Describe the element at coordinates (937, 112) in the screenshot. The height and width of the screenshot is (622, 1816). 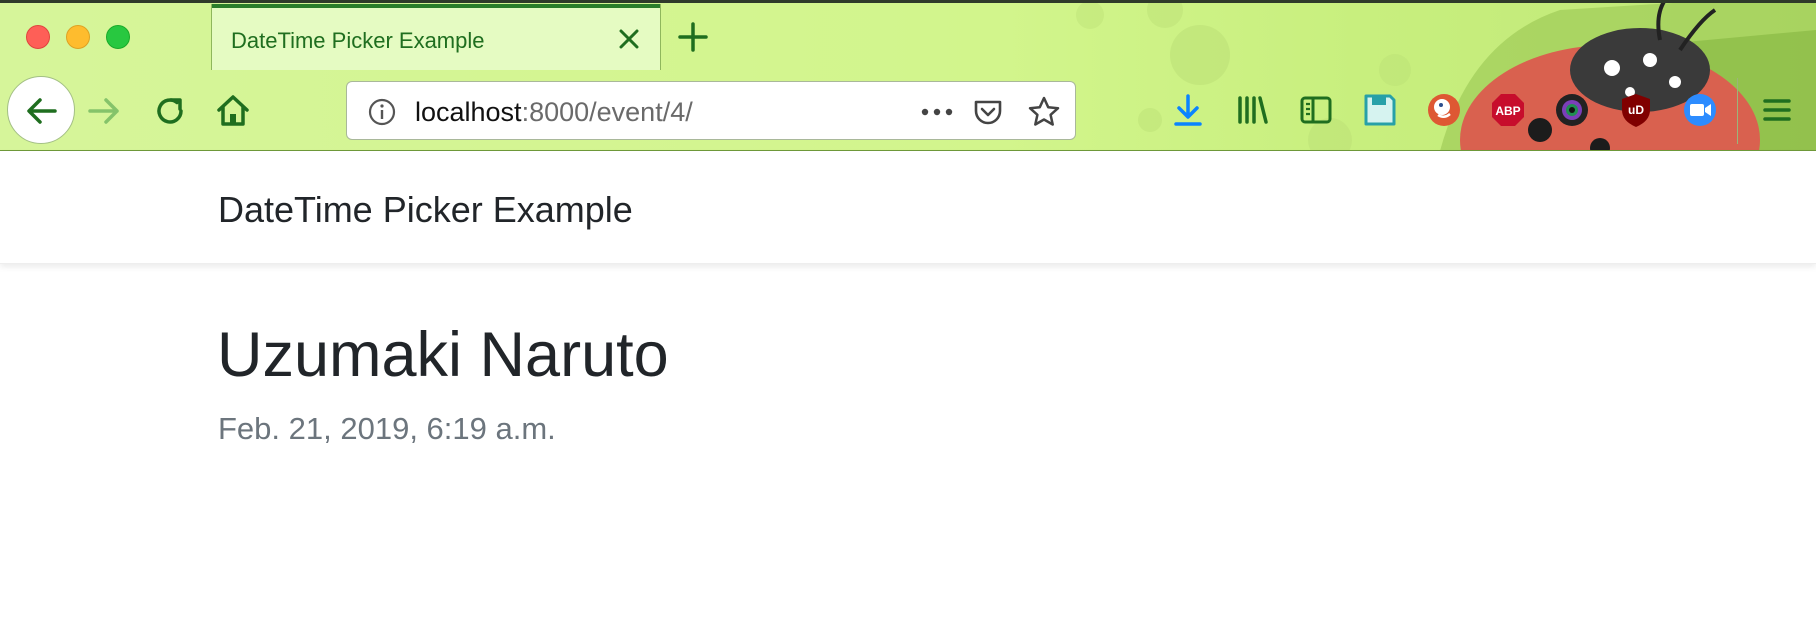
I see `more-icon` at that location.